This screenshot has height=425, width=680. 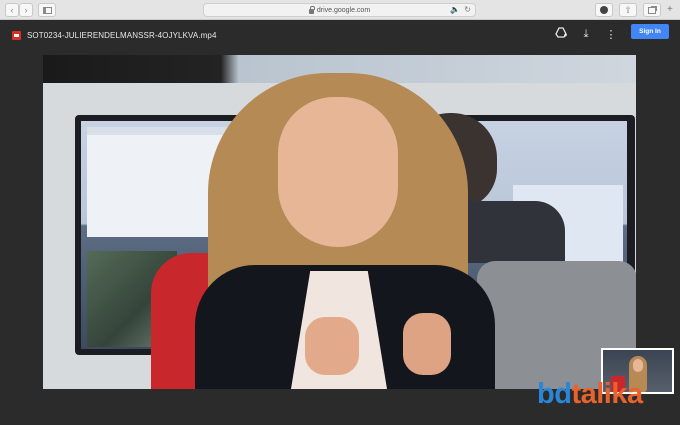 I want to click on sidebar-icon, so click(x=47, y=10).